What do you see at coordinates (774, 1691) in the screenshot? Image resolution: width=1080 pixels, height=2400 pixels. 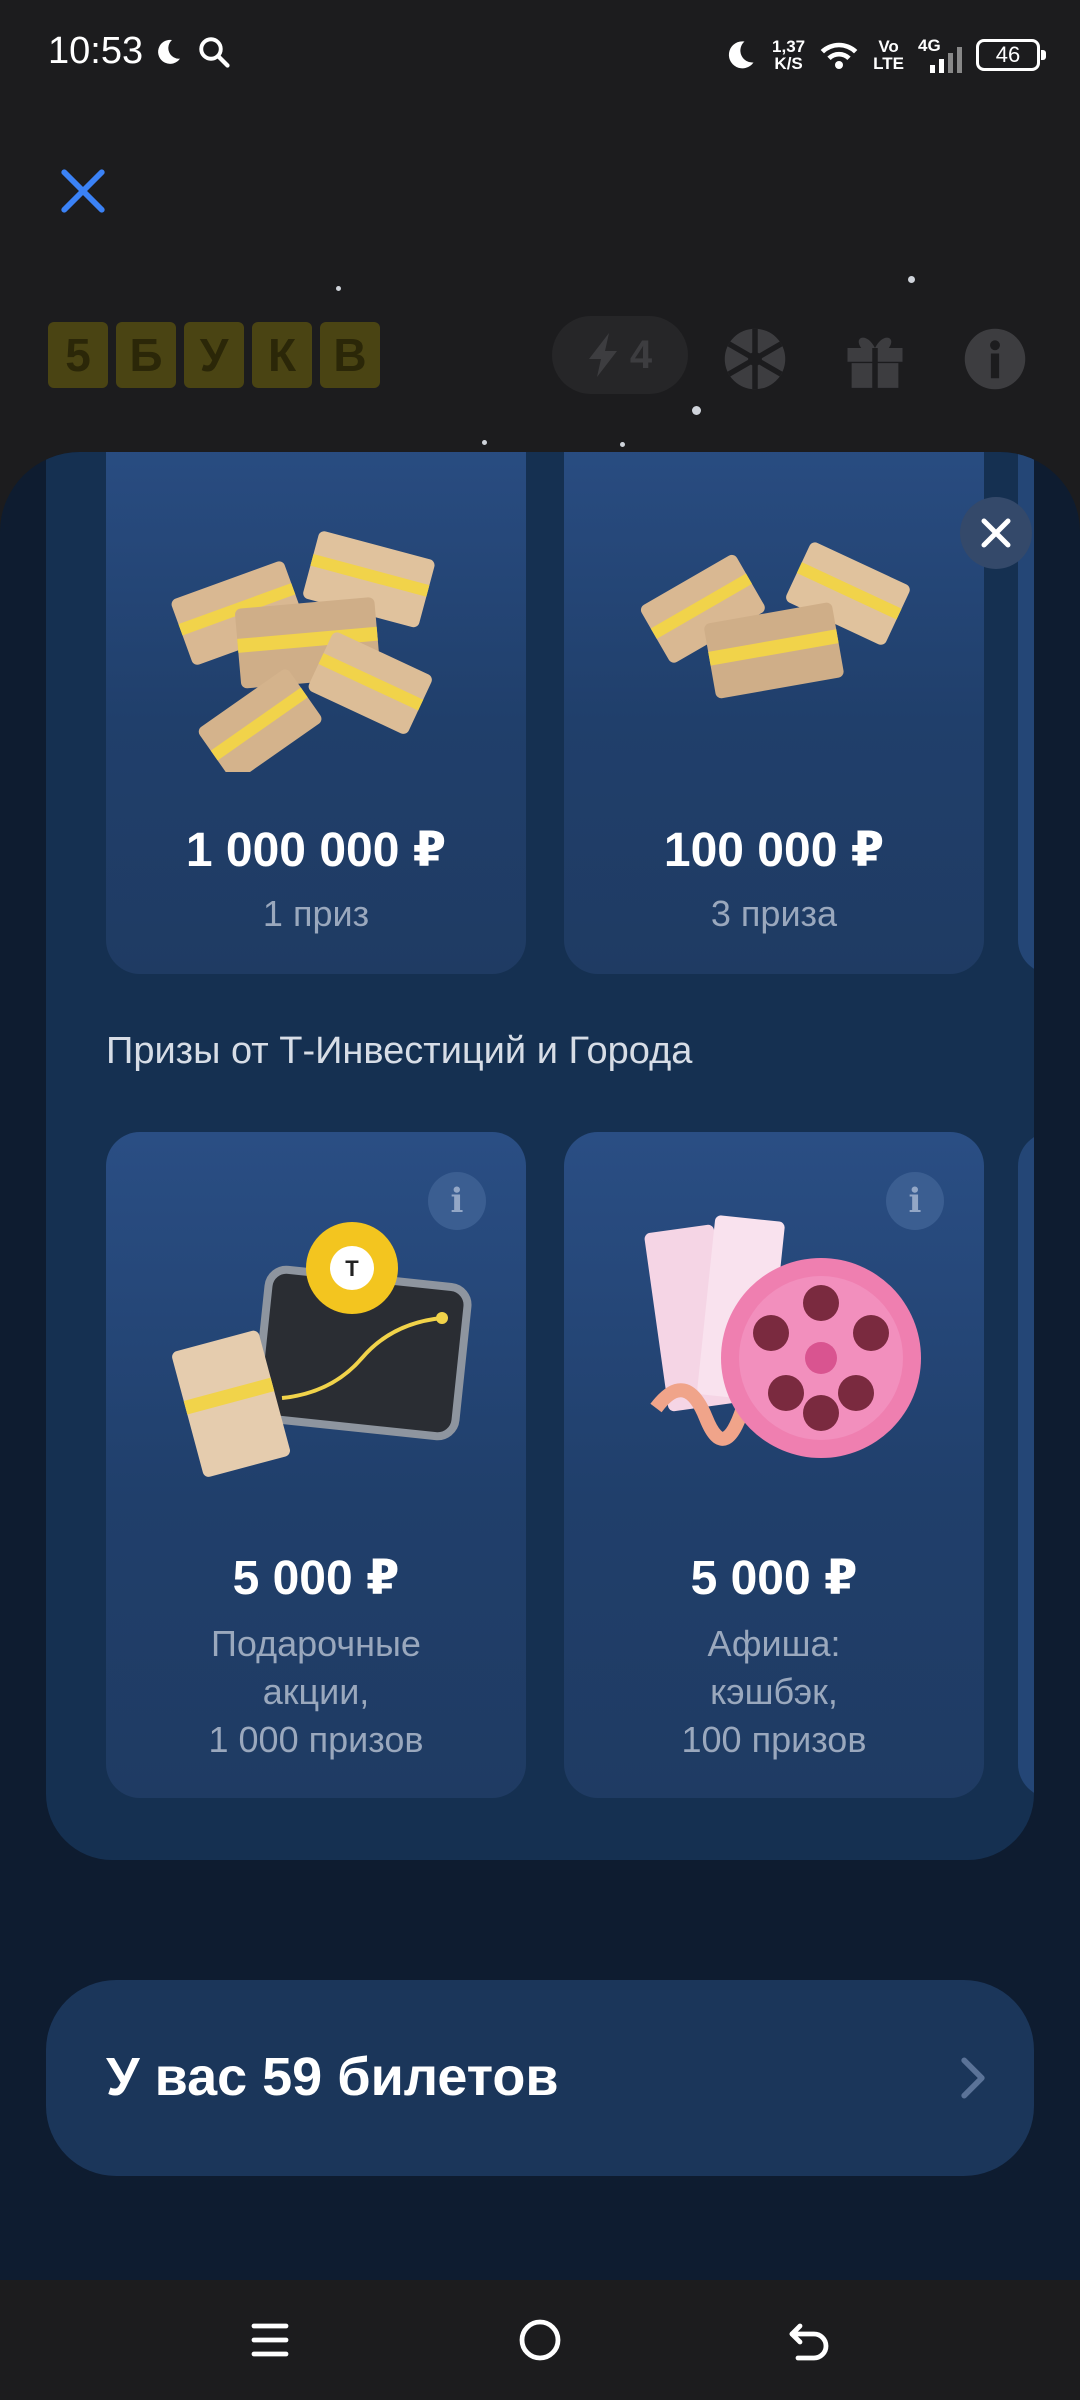 I see `prize-description-line: кэшбэк,` at bounding box center [774, 1691].